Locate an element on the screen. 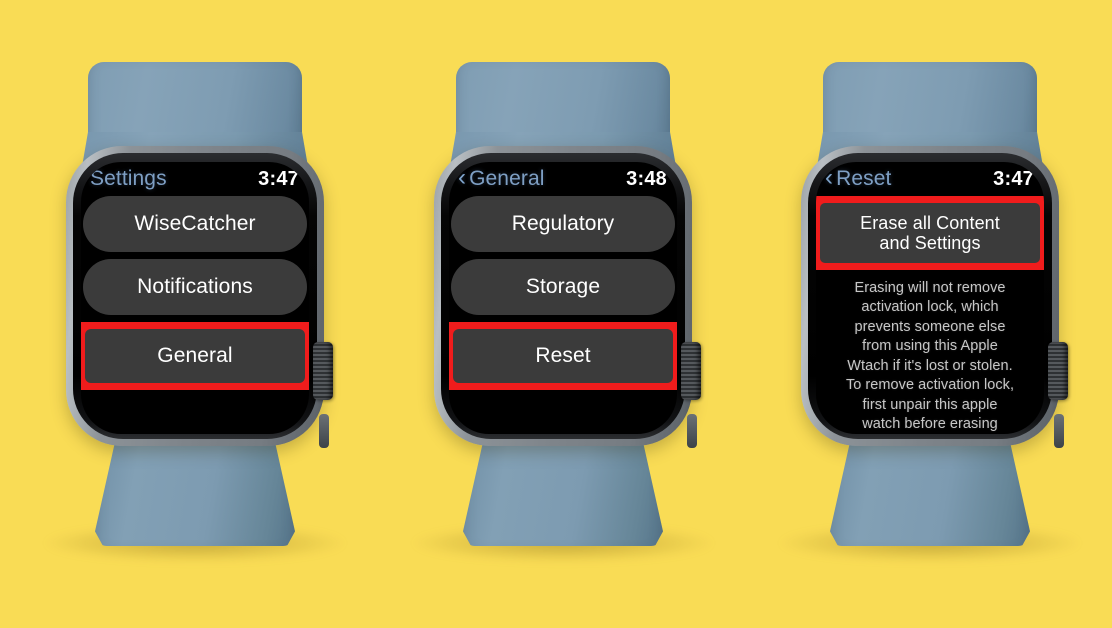 This screenshot has width=1112, height=628. list-item-label: Notifications is located at coordinates (195, 287).